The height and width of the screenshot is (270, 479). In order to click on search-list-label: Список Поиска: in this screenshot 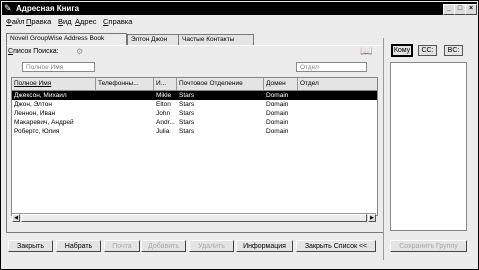, I will do `click(33, 51)`.